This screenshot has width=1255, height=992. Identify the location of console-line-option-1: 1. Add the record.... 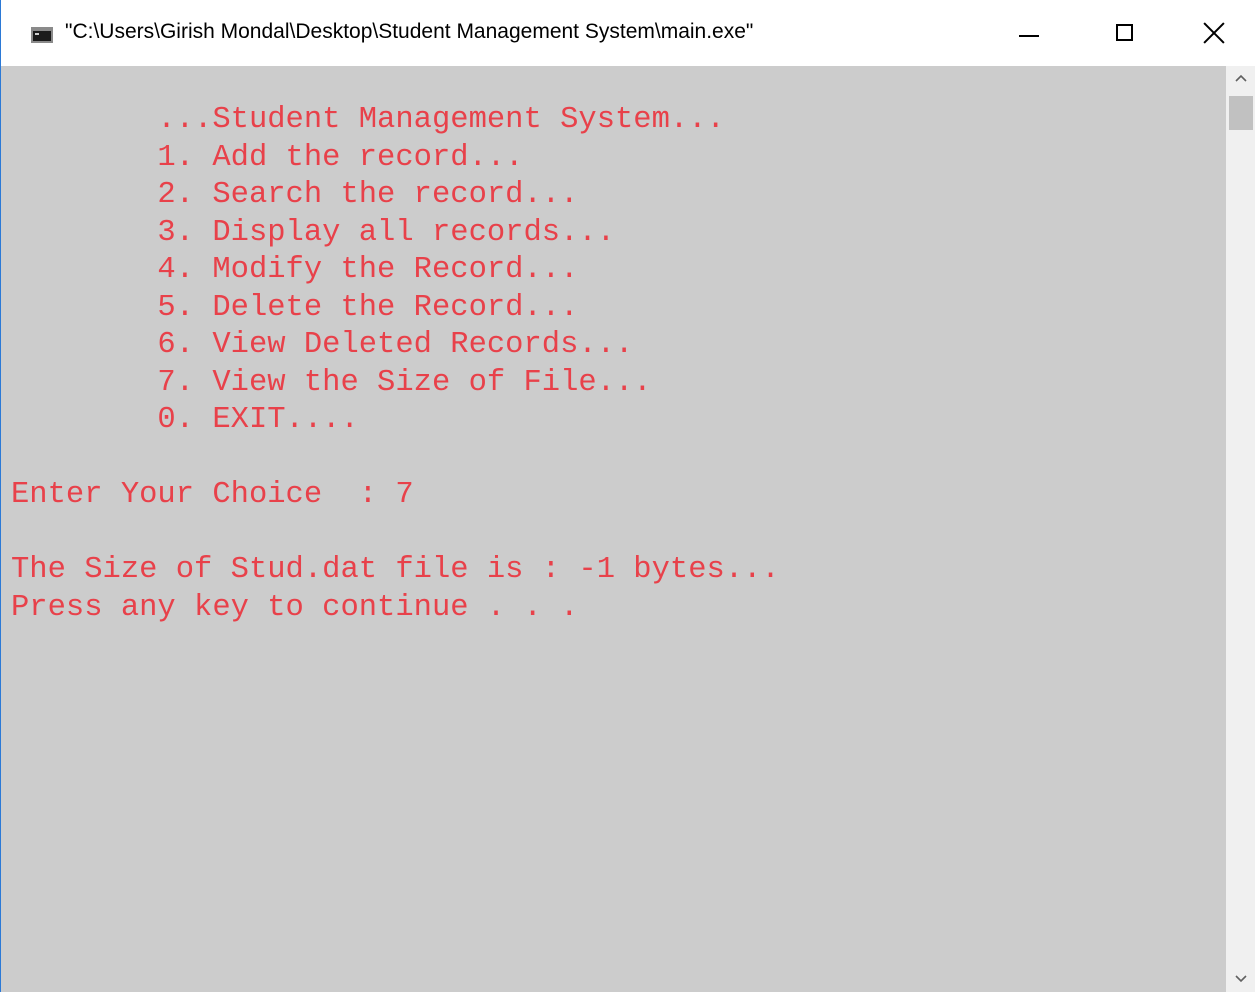
(267, 157).